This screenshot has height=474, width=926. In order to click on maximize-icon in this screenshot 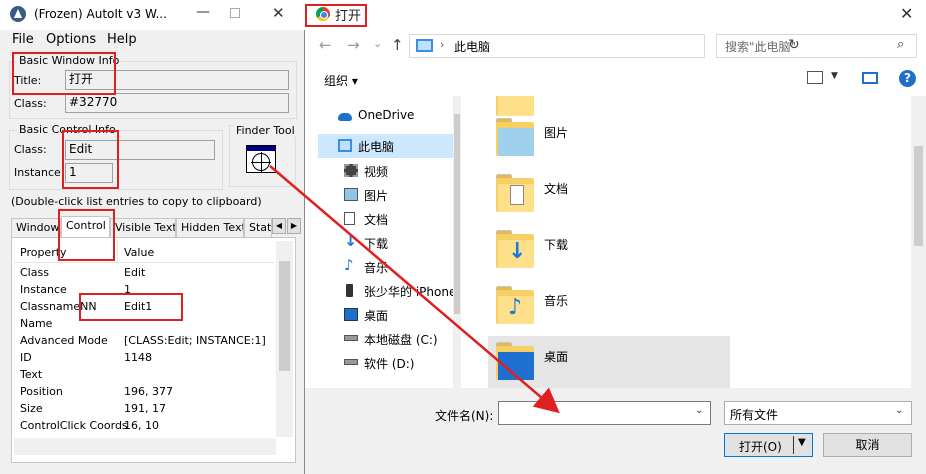, I will do `click(235, 13)`.